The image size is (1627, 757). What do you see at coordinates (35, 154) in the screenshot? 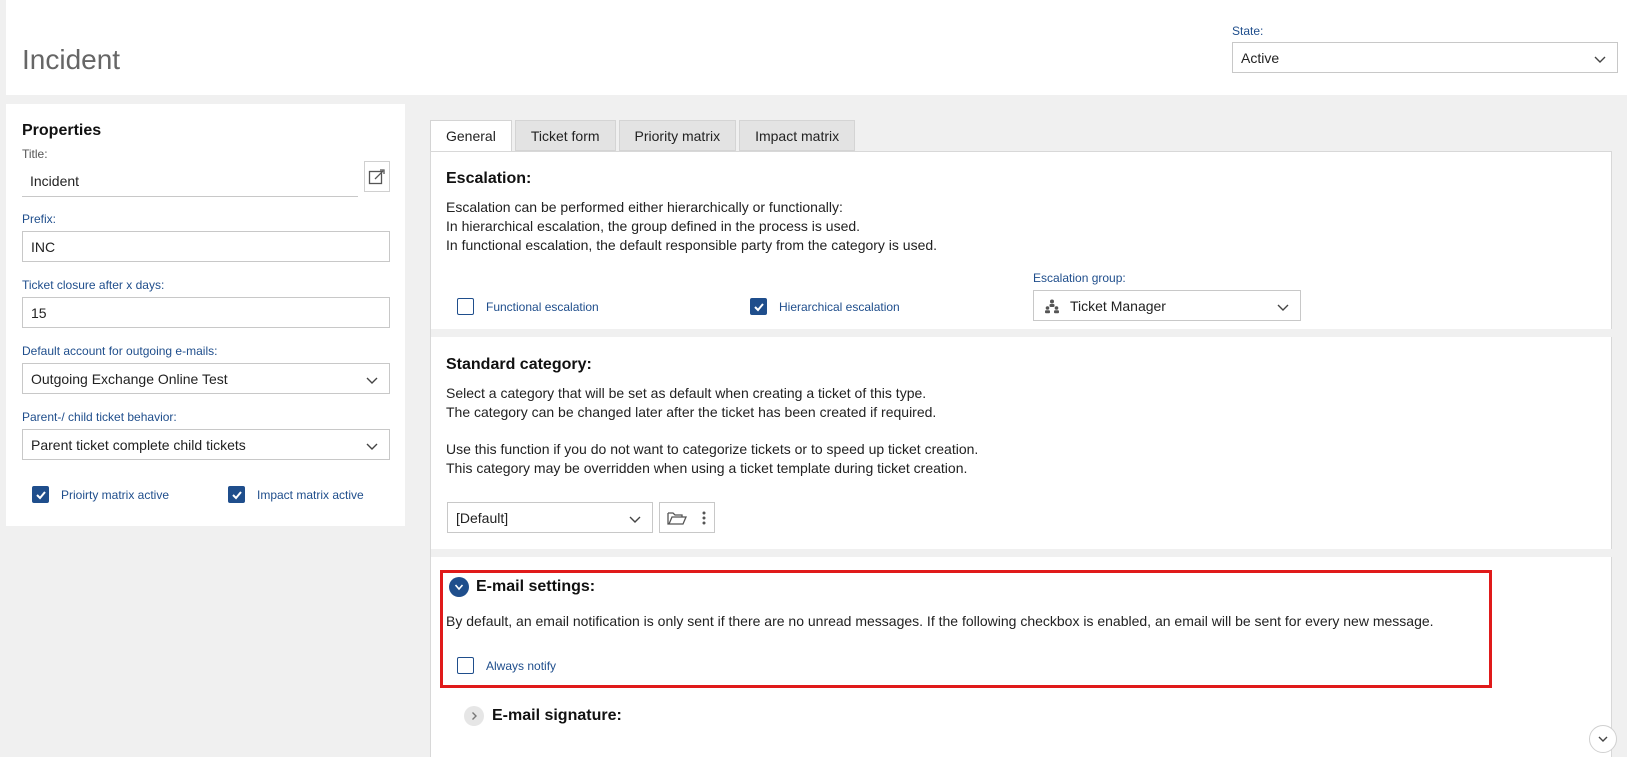
I see `title-label: Title:` at bounding box center [35, 154].